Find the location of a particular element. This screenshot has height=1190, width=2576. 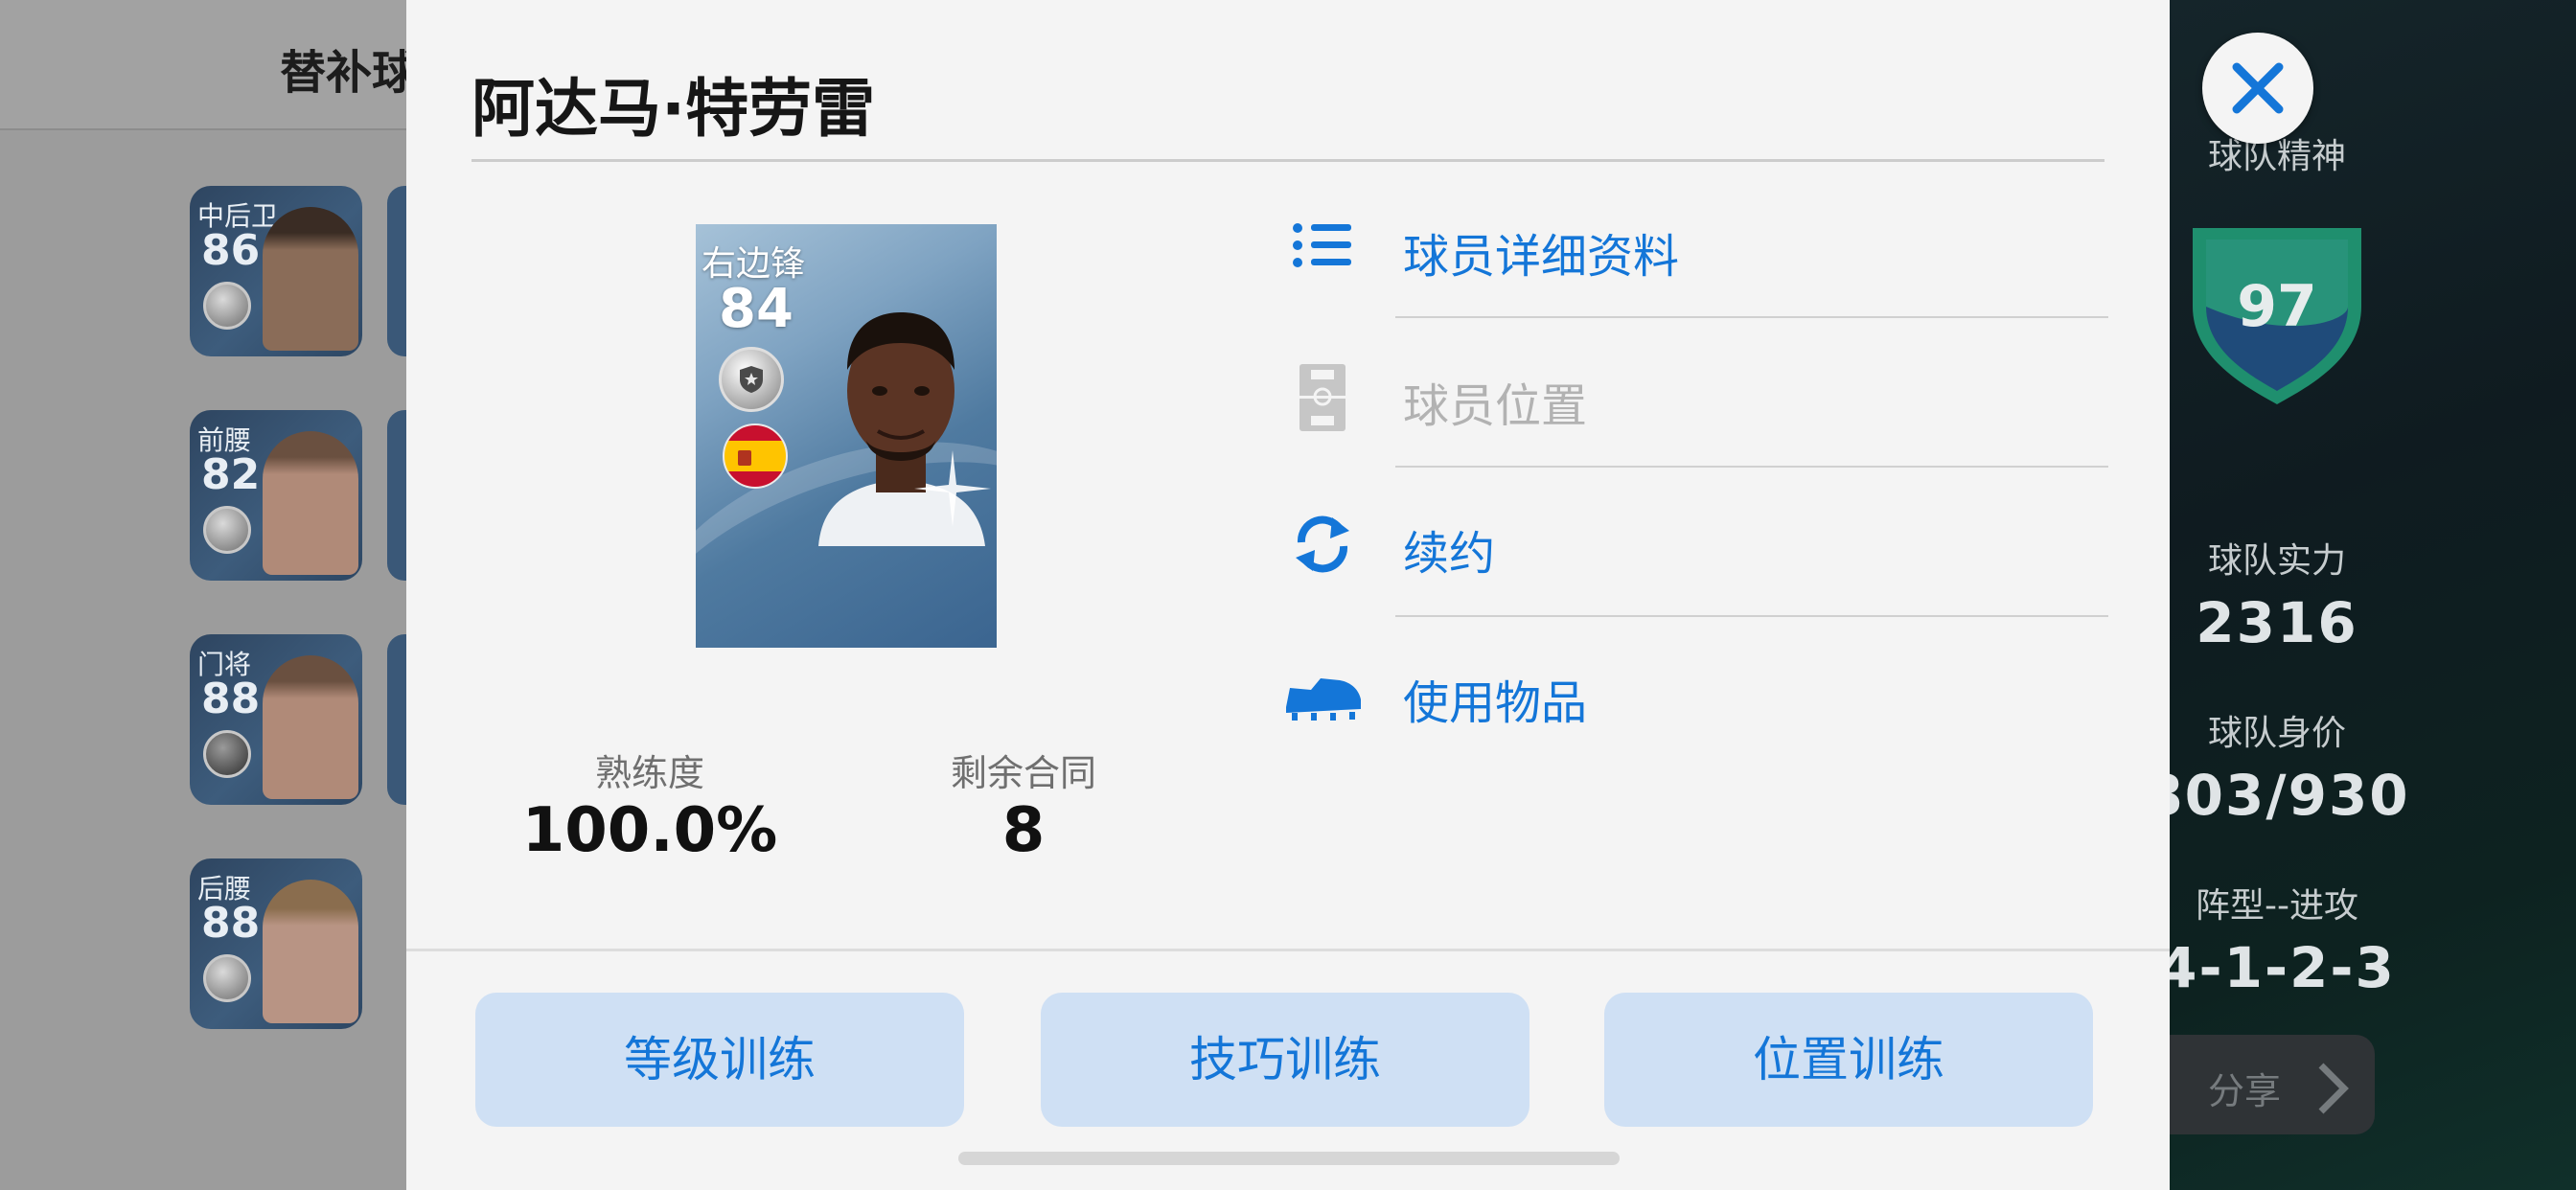

menu-label: 使用物品 is located at coordinates (1495, 703).